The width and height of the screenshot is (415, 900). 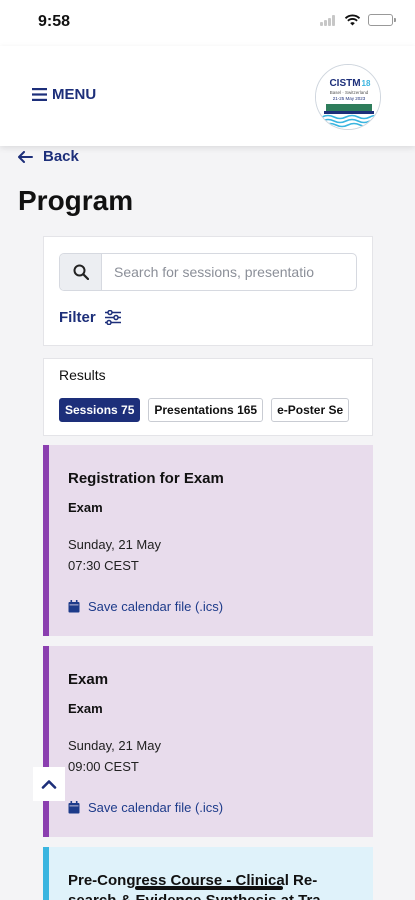 I want to click on arrow-left-icon, so click(x=25, y=156).